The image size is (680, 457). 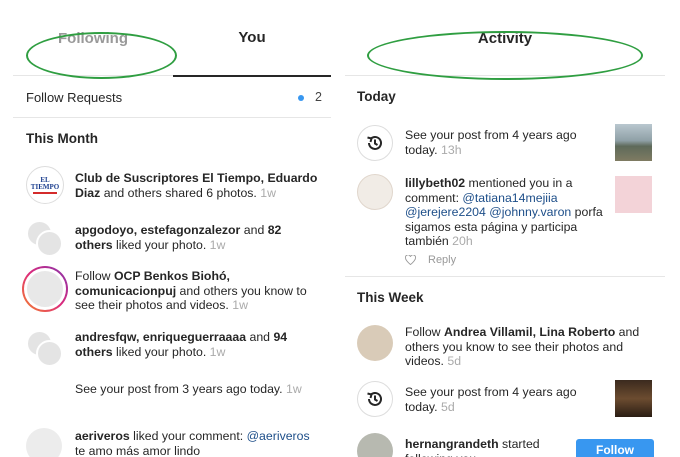 What do you see at coordinates (460, 241) in the screenshot?
I see `timestamp: 20h` at bounding box center [460, 241].